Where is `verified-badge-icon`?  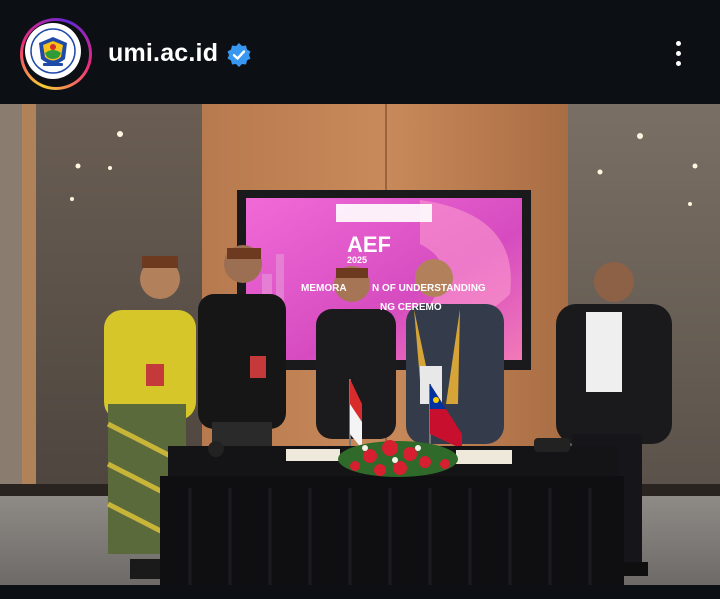 verified-badge-icon is located at coordinates (239, 55).